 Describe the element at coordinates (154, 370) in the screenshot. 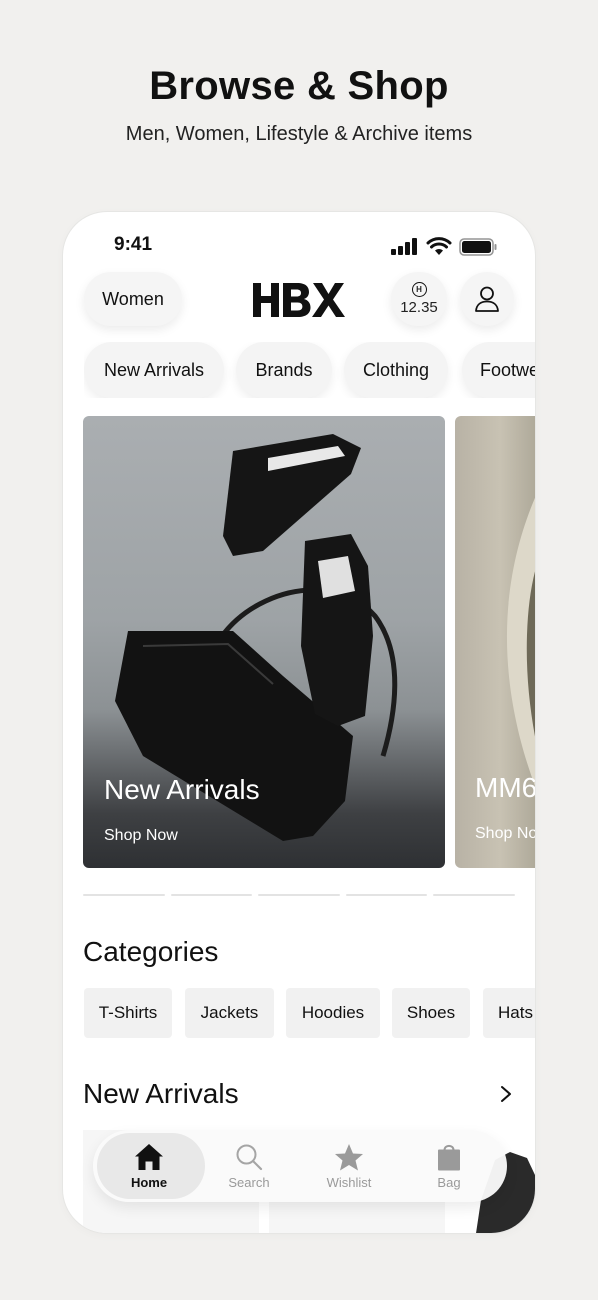

I see `nav-chip-new-arrivals: New Arrivals` at that location.